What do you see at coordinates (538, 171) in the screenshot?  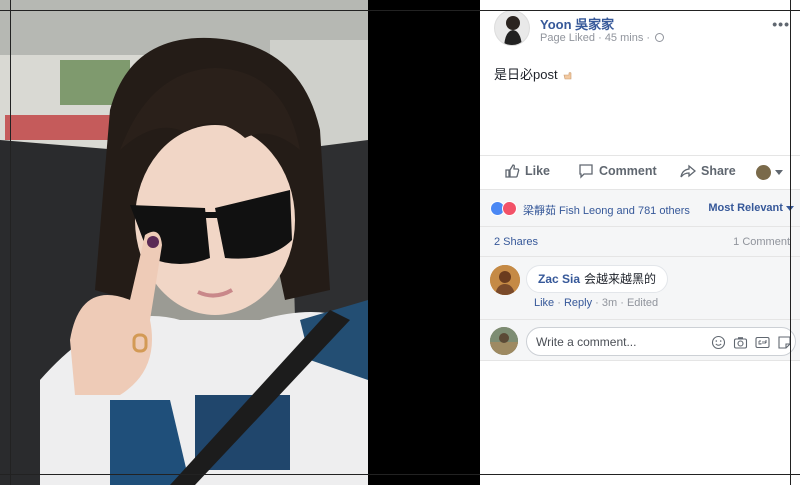 I see `like-label: Like` at bounding box center [538, 171].